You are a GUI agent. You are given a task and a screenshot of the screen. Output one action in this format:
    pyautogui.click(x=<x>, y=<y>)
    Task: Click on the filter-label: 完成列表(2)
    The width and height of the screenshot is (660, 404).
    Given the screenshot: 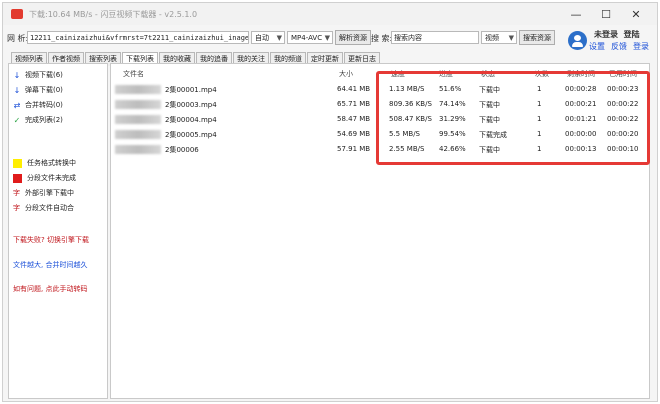 What is the action you would take?
    pyautogui.click(x=44, y=120)
    